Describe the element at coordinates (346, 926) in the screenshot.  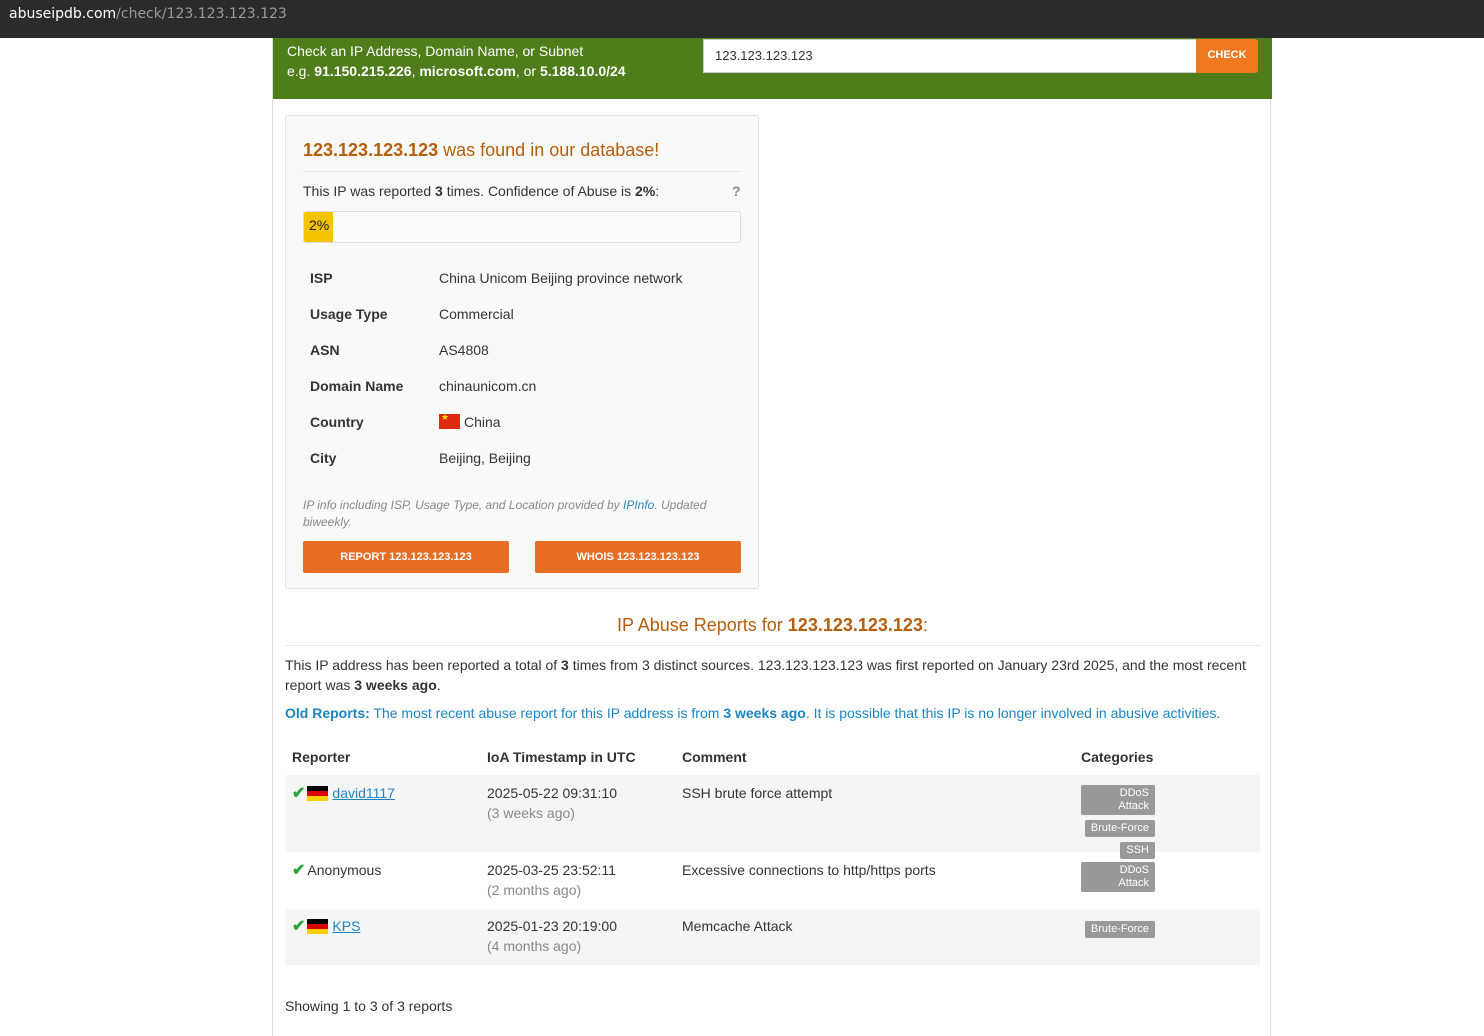
I see `reporter-link: KPS` at that location.